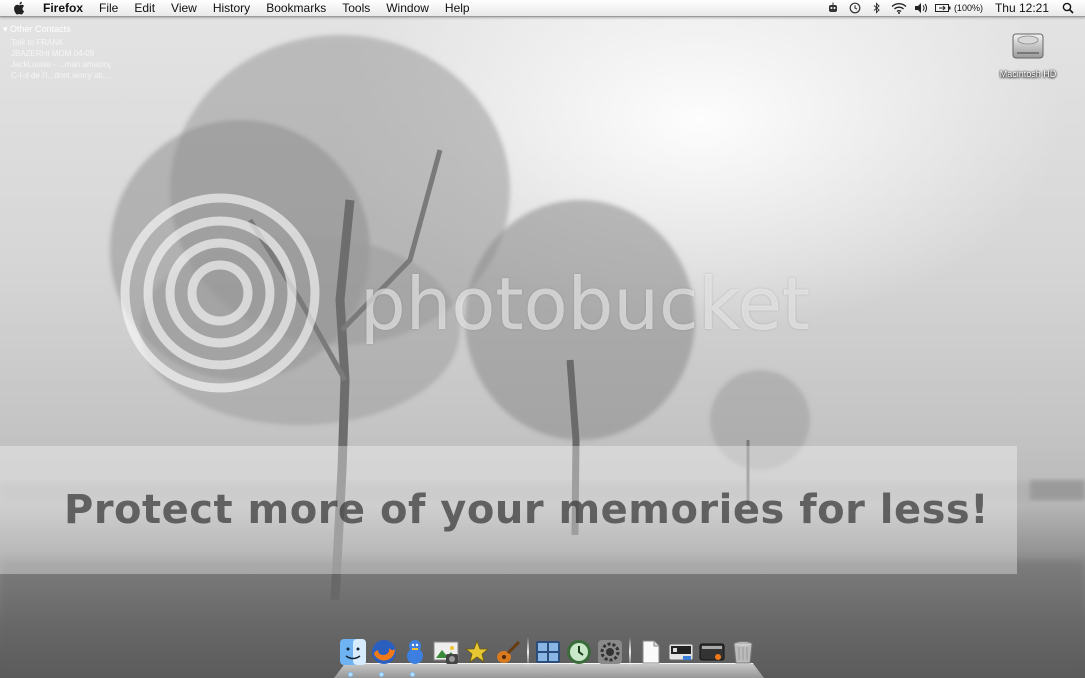 This screenshot has width=1085, height=678. What do you see at coordinates (970, 8) in the screenshot?
I see `battery-percentage: (100%)` at bounding box center [970, 8].